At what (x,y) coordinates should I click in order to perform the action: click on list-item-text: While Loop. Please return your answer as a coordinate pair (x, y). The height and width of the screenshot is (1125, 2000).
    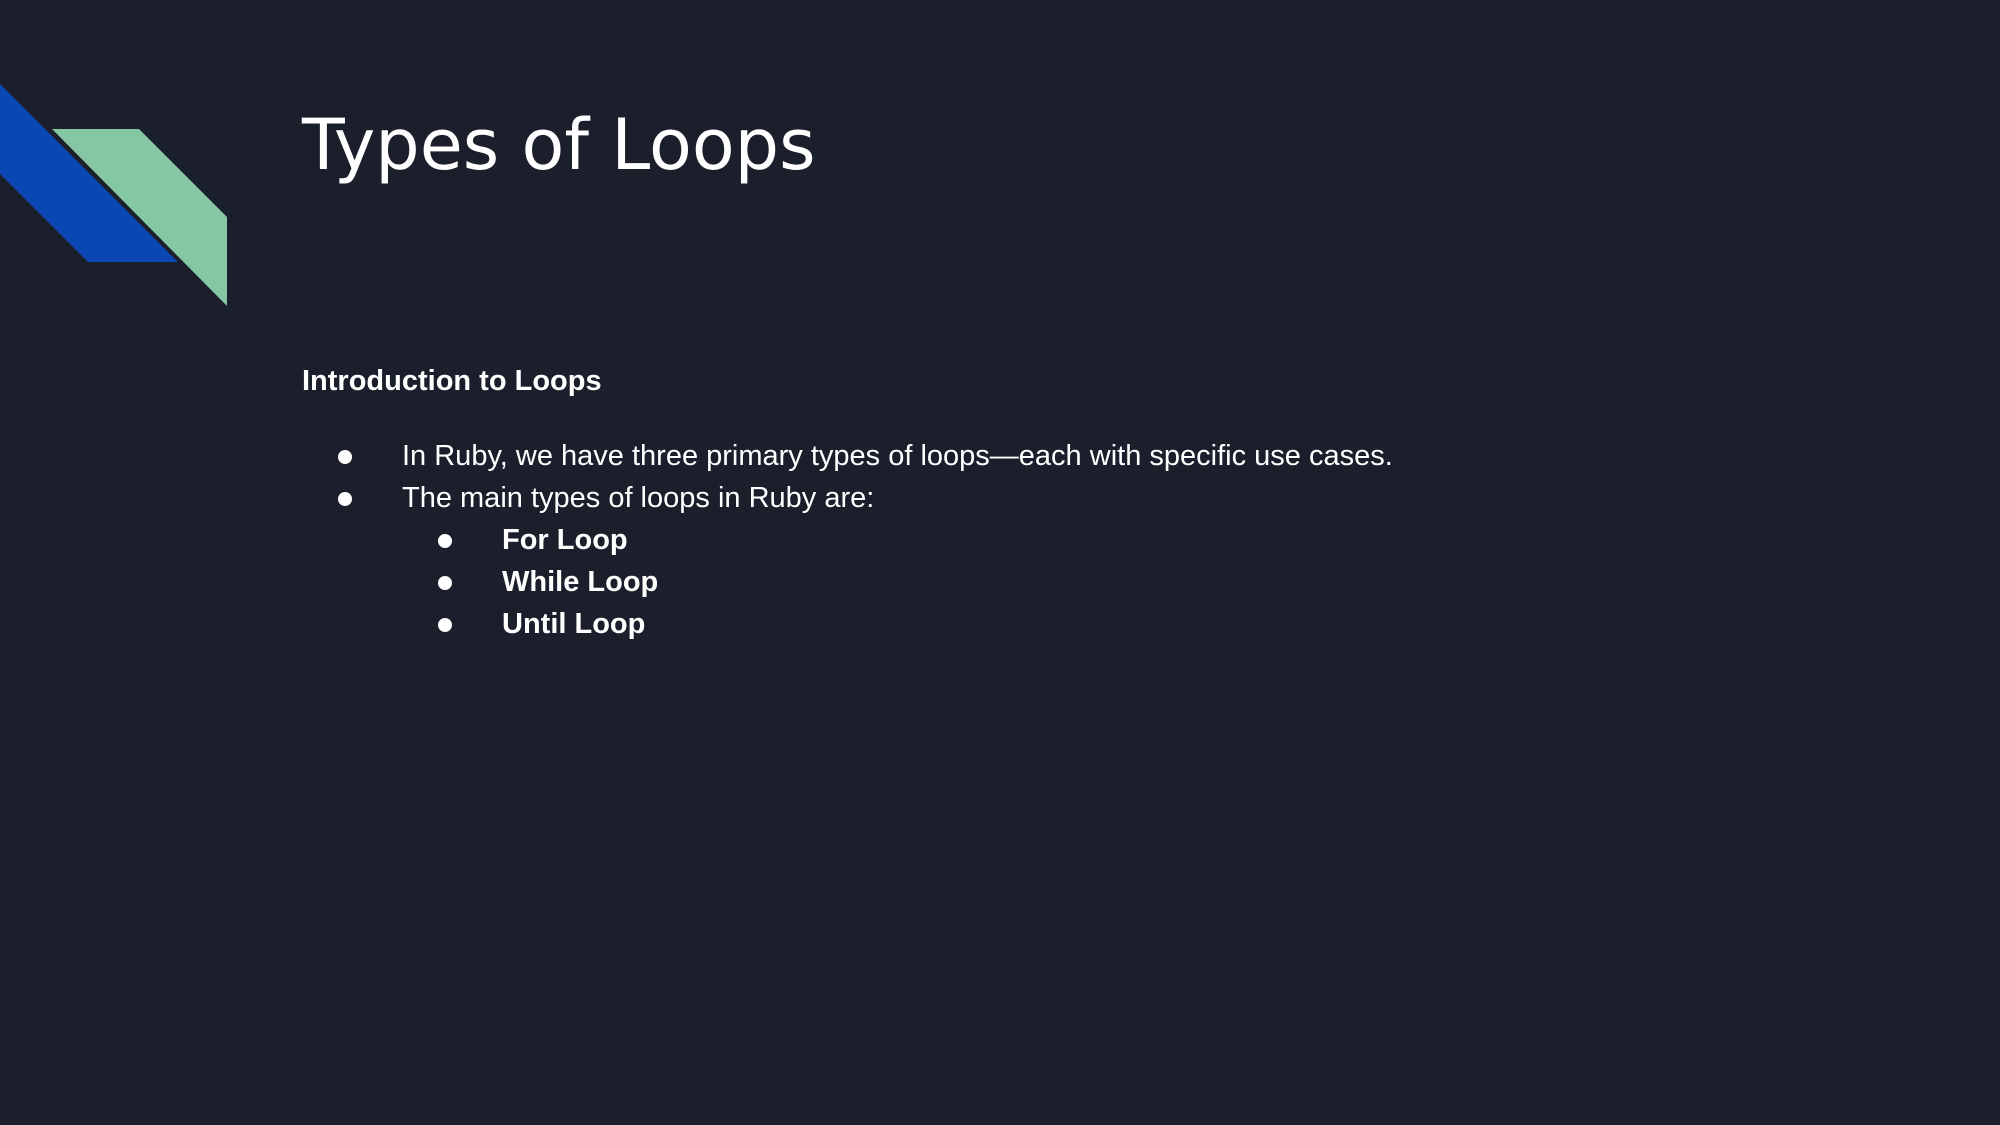
    Looking at the image, I should click on (580, 582).